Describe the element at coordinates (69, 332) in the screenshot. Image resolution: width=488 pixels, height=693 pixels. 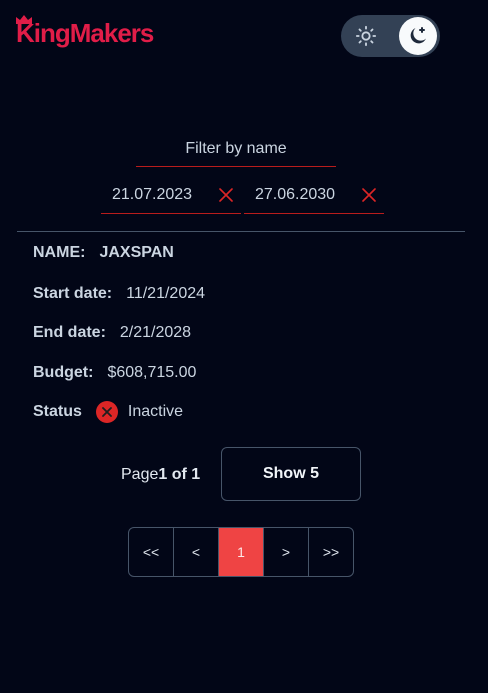
I see `end-date-label: End date:` at that location.